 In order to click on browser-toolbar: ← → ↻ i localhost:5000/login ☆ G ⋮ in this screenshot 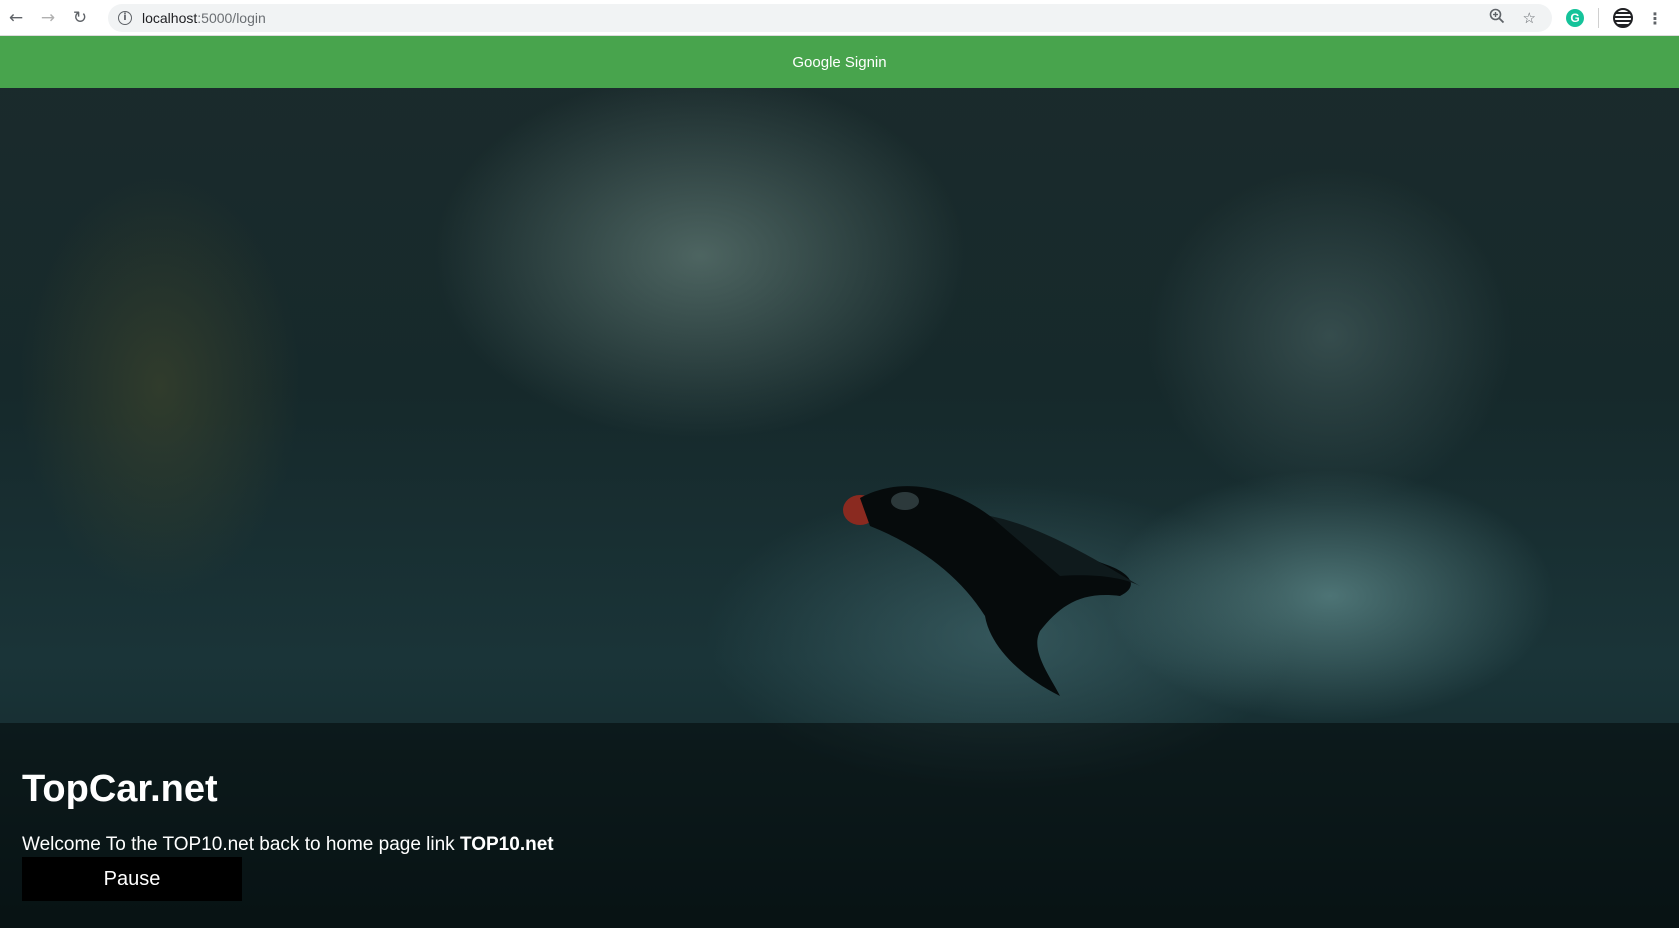, I will do `click(839, 18)`.